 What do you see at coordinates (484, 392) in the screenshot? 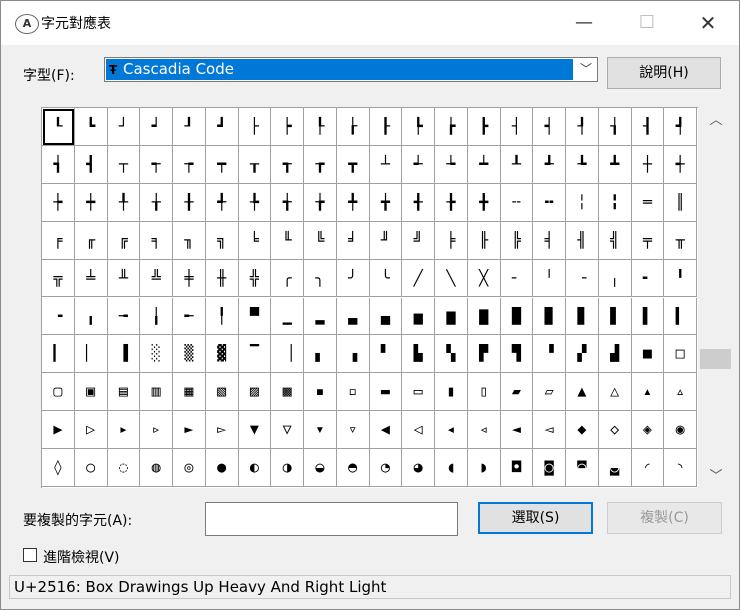
I see `char-cell: ▯` at bounding box center [484, 392].